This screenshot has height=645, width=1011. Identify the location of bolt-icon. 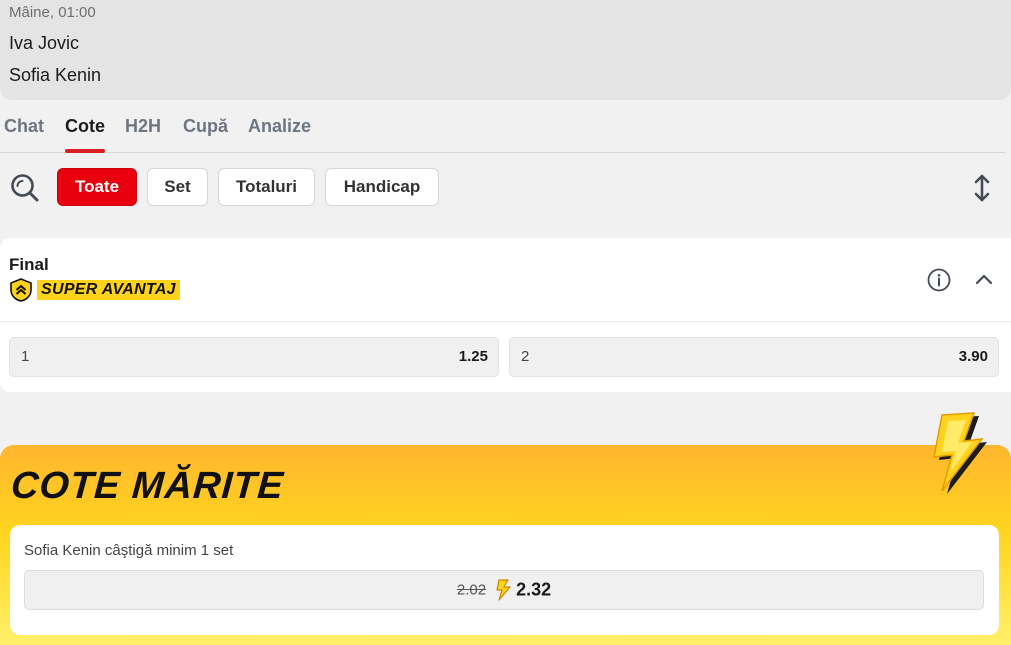
(503, 590).